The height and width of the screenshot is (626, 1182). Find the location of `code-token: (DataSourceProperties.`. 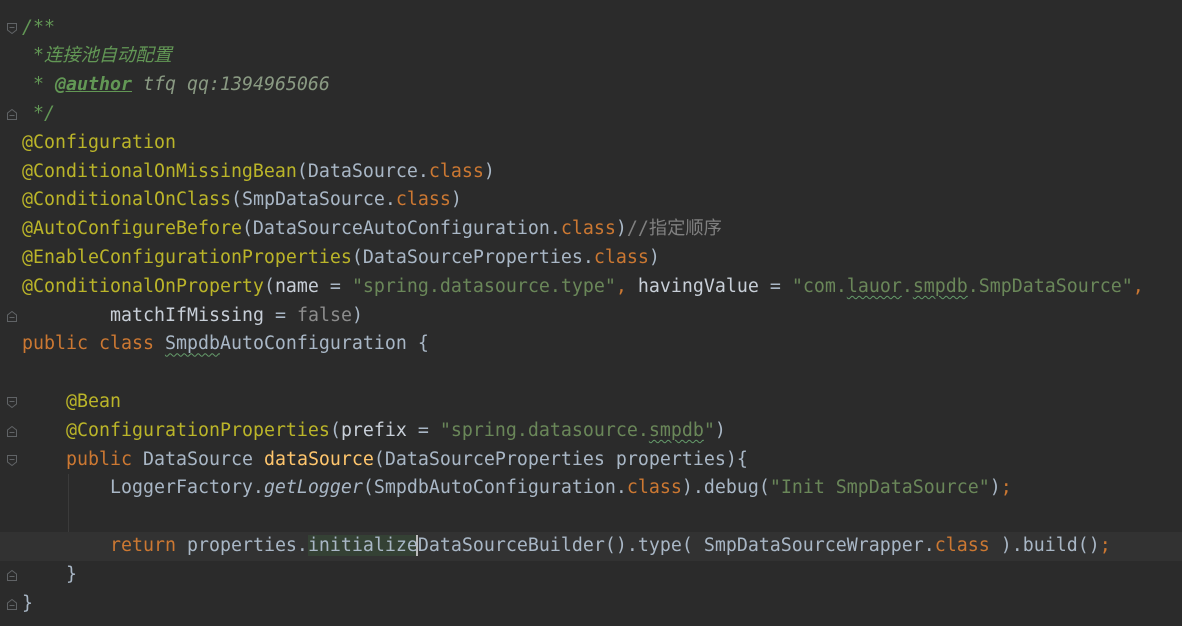

code-token: (DataSourceProperties. is located at coordinates (473, 257).